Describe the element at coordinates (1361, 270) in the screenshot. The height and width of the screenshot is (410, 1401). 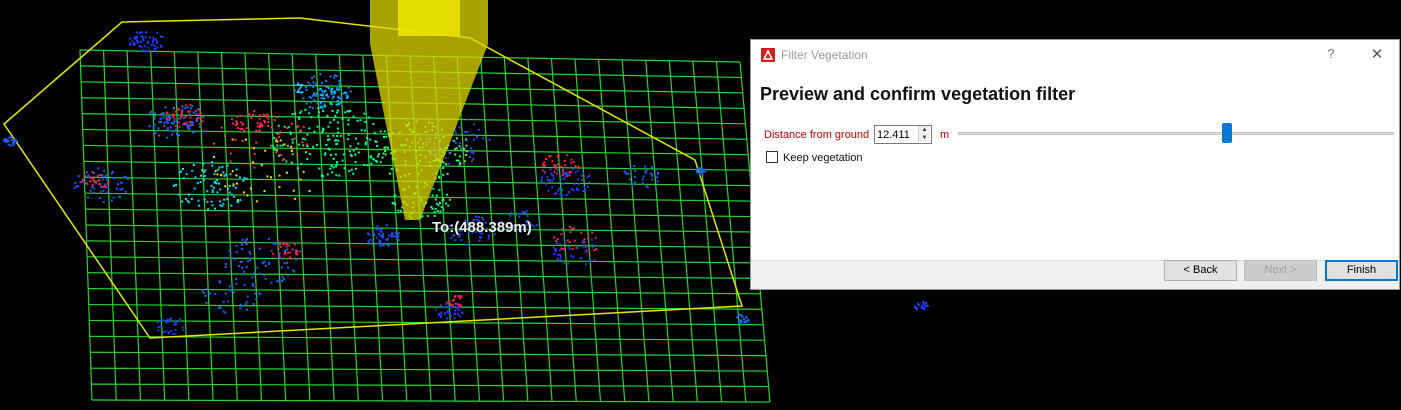
I see `finish-button: Finish` at that location.